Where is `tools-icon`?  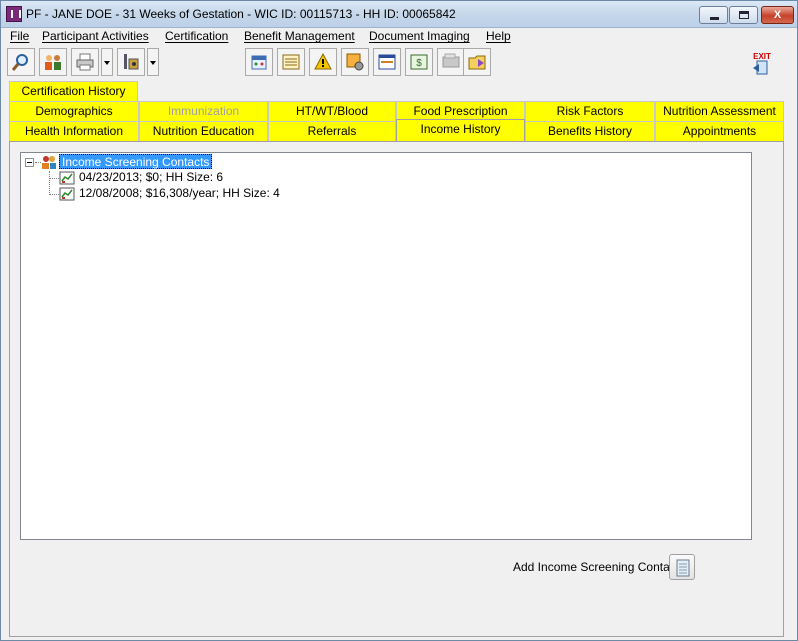 tools-icon is located at coordinates (131, 62).